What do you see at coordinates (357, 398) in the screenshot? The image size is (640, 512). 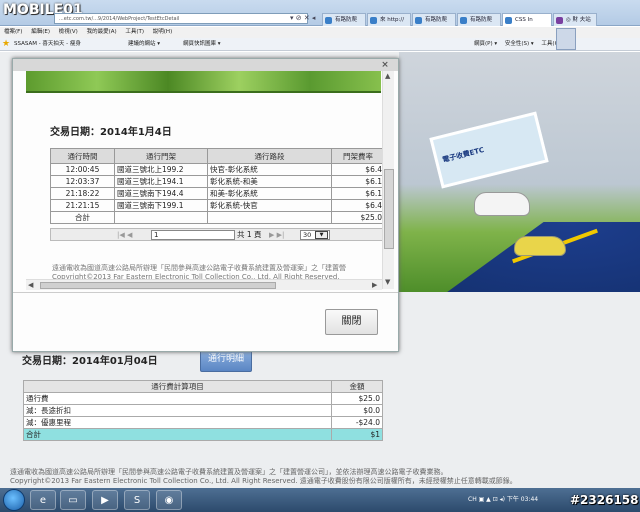 I see `calc-amount: $25.0` at bounding box center [357, 398].